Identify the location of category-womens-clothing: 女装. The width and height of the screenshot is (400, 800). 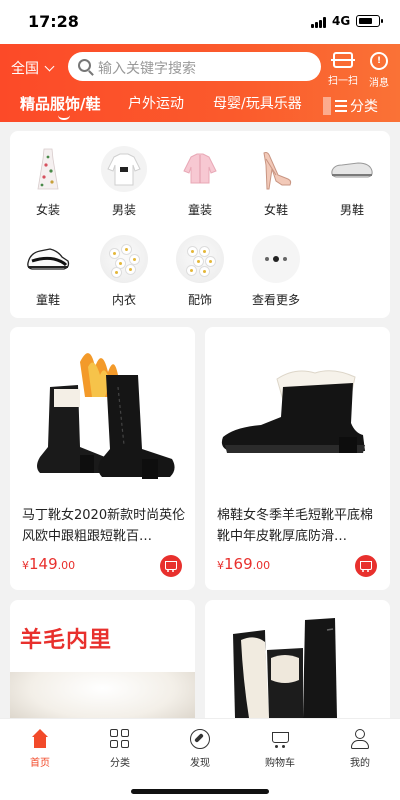
(48, 178).